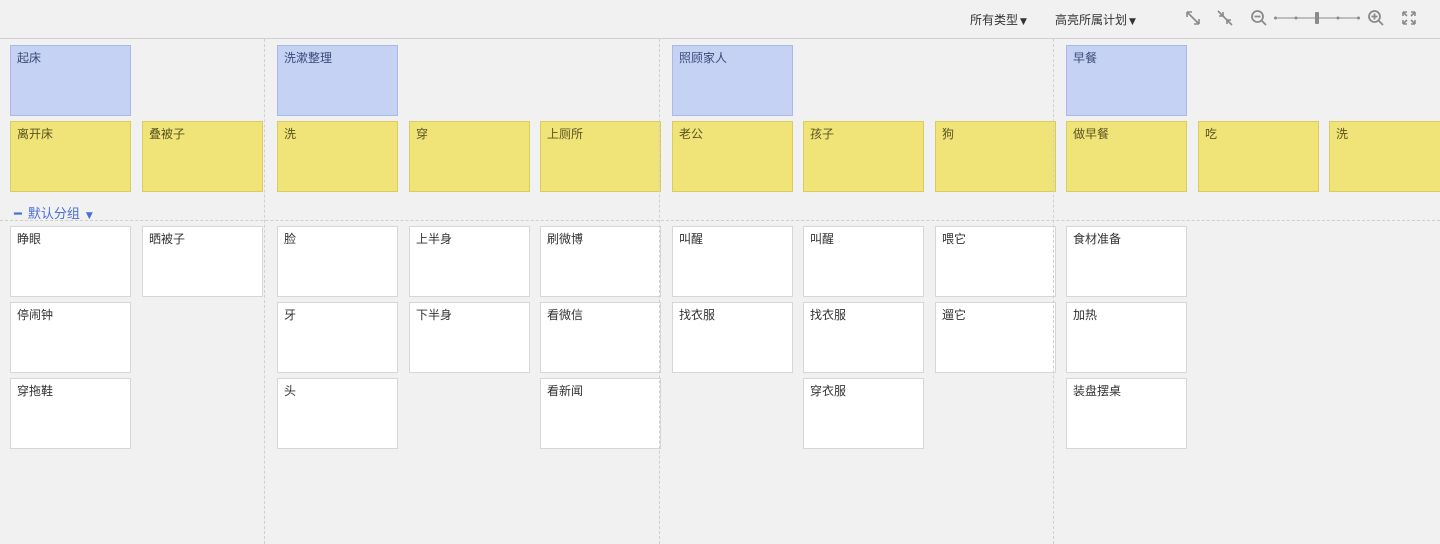  Describe the element at coordinates (337, 80) in the screenshot. I see `activity-card: 洗漱整理` at that location.